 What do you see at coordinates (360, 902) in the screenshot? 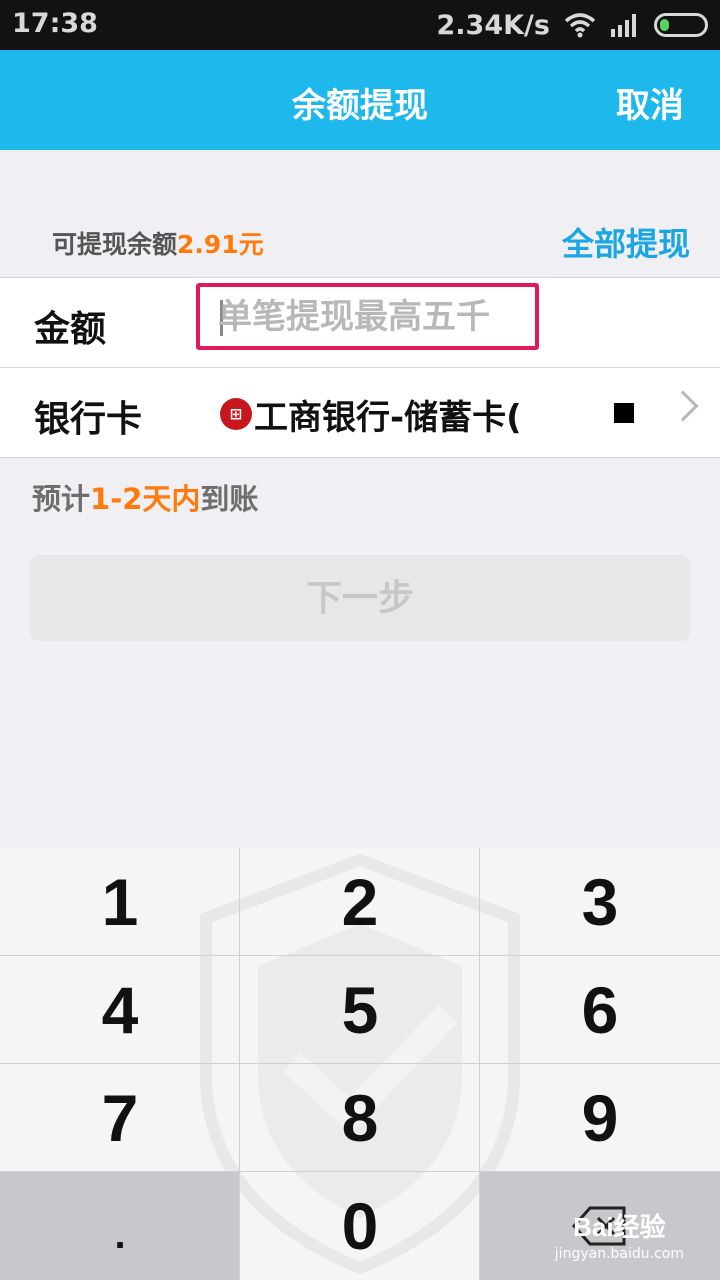
I see `key-2: 2` at bounding box center [360, 902].